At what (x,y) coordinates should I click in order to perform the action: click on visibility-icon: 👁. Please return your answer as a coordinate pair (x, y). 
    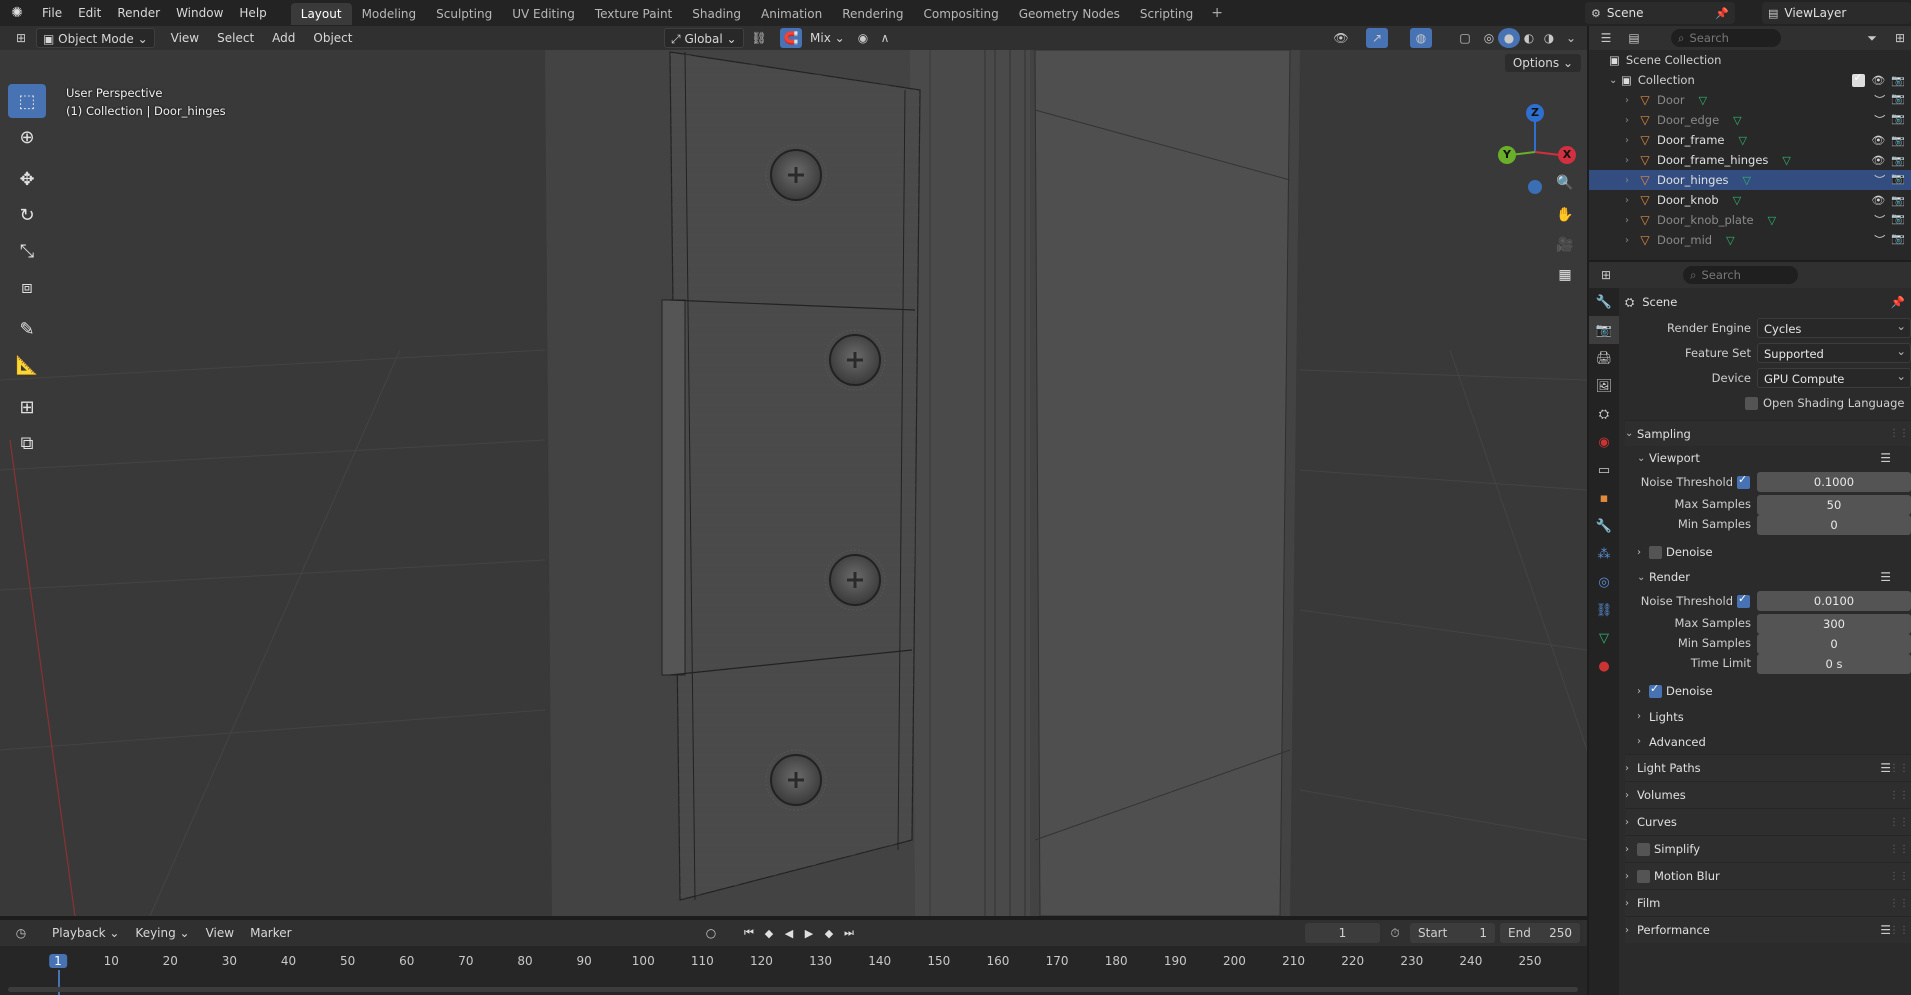
    Looking at the image, I should click on (1341, 38).